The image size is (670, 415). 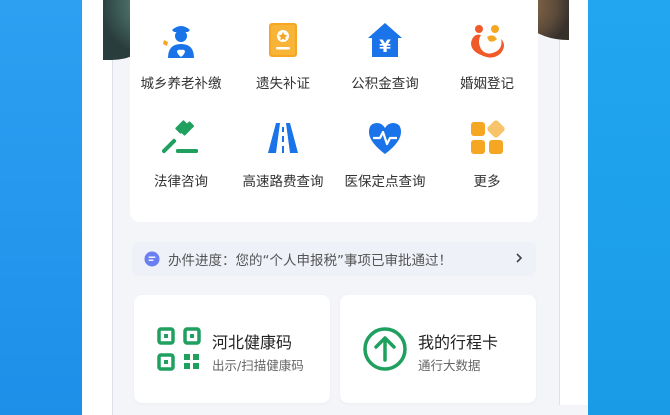 What do you see at coordinates (181, 138) in the screenshot?
I see `legal-gavel-icon` at bounding box center [181, 138].